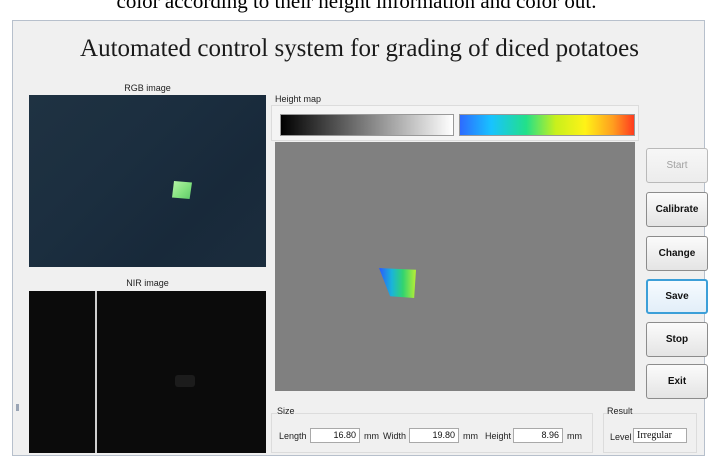 This screenshot has height=468, width=713. What do you see at coordinates (147, 88) in the screenshot?
I see `rgb-image-label: RGB image` at bounding box center [147, 88].